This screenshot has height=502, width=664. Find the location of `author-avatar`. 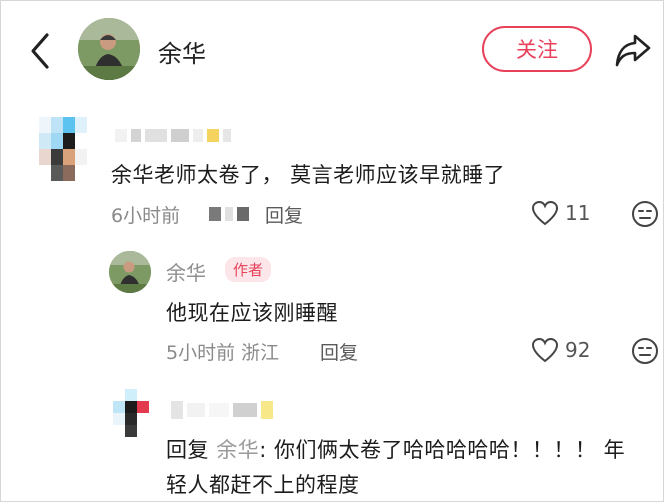

author-avatar is located at coordinates (109, 49).